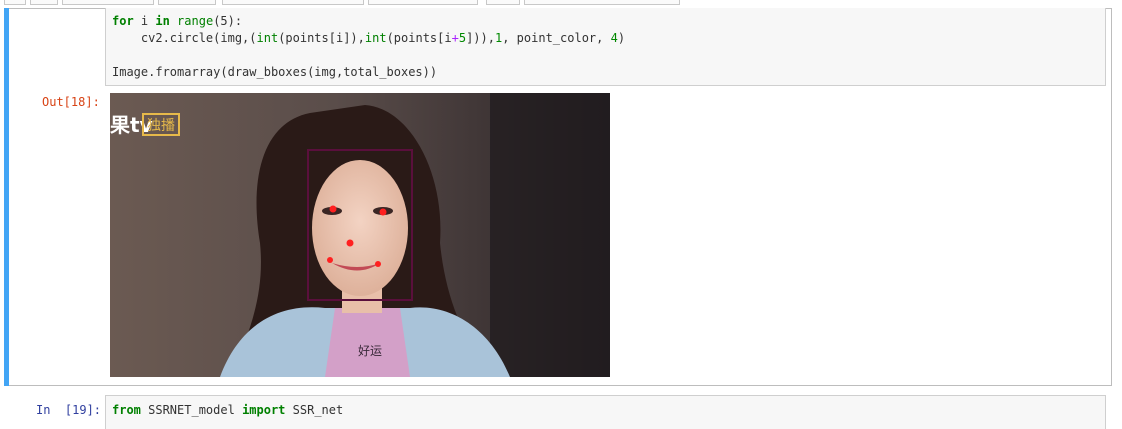 The width and height of the screenshot is (1122, 429). What do you see at coordinates (123, 21) in the screenshot?
I see `keyword-for: for` at bounding box center [123, 21].